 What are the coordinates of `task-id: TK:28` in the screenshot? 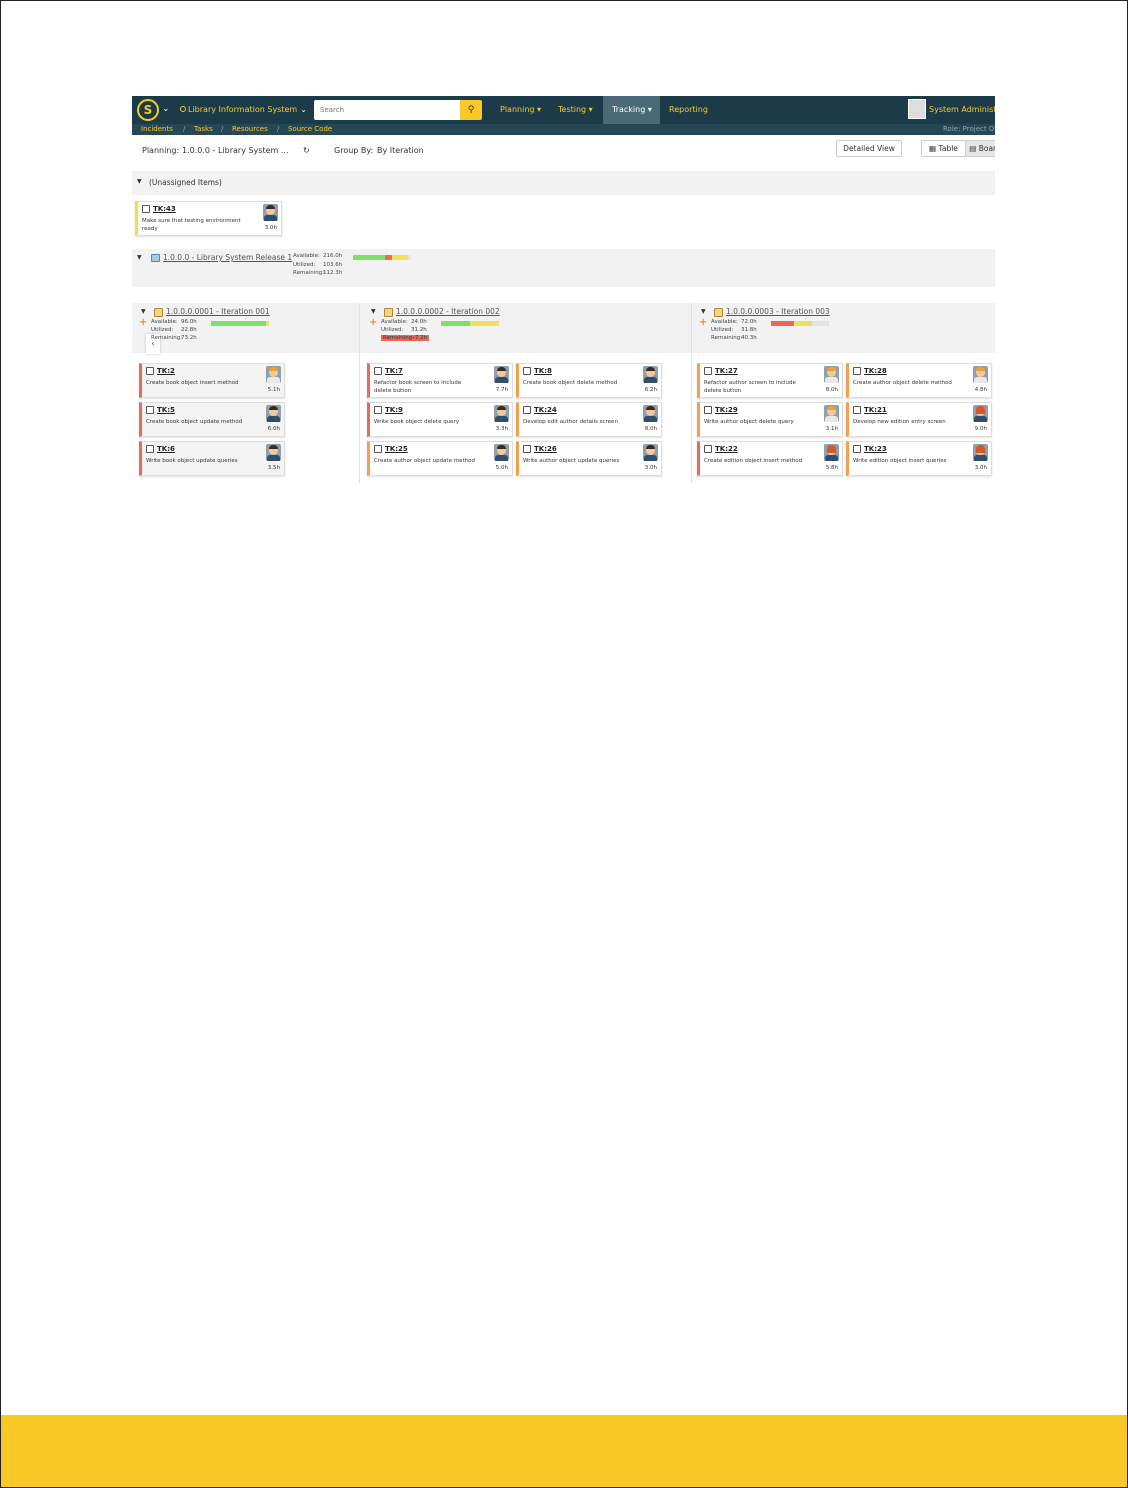 It's located at (875, 371).